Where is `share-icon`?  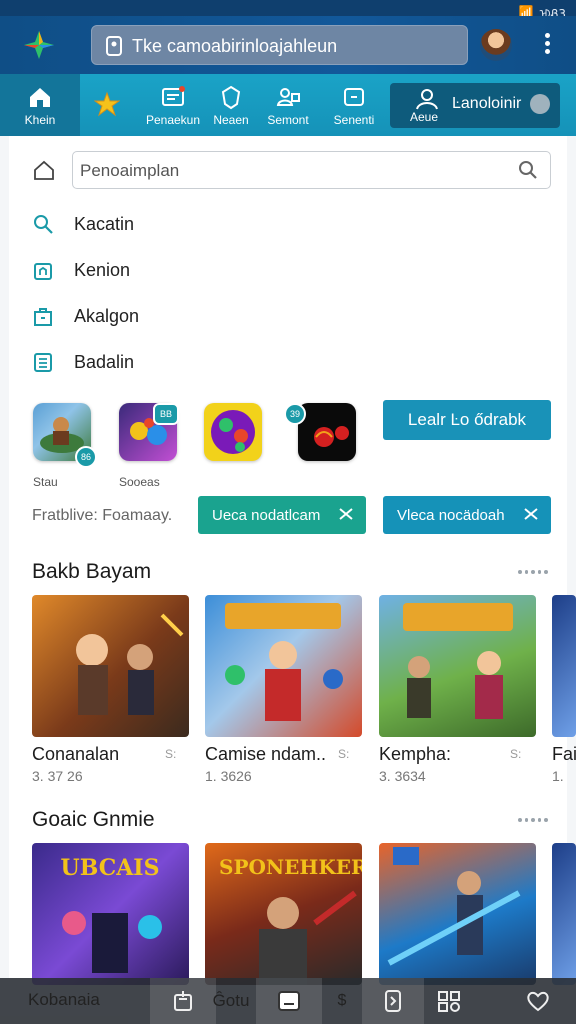 share-icon is located at coordinates (183, 1001).